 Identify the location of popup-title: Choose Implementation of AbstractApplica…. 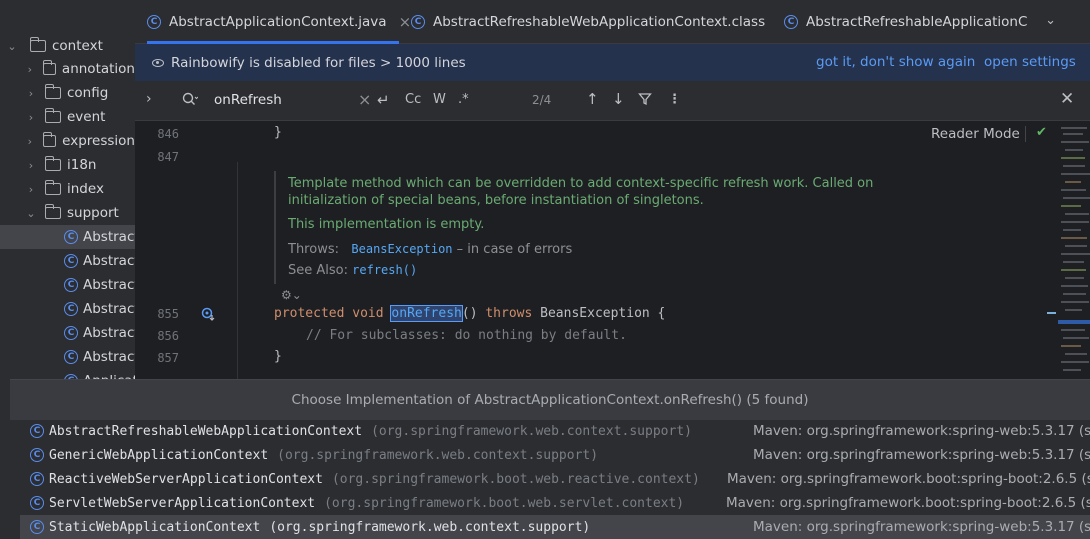
(550, 400).